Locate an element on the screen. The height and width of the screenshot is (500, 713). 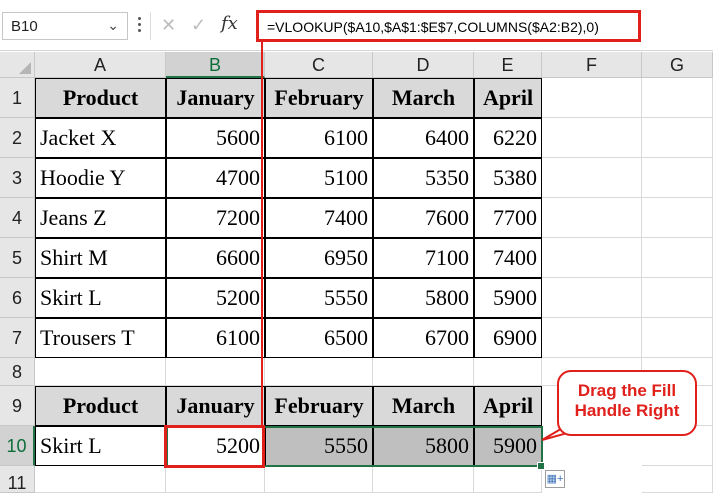
table-cell: 5100 is located at coordinates (319, 178).